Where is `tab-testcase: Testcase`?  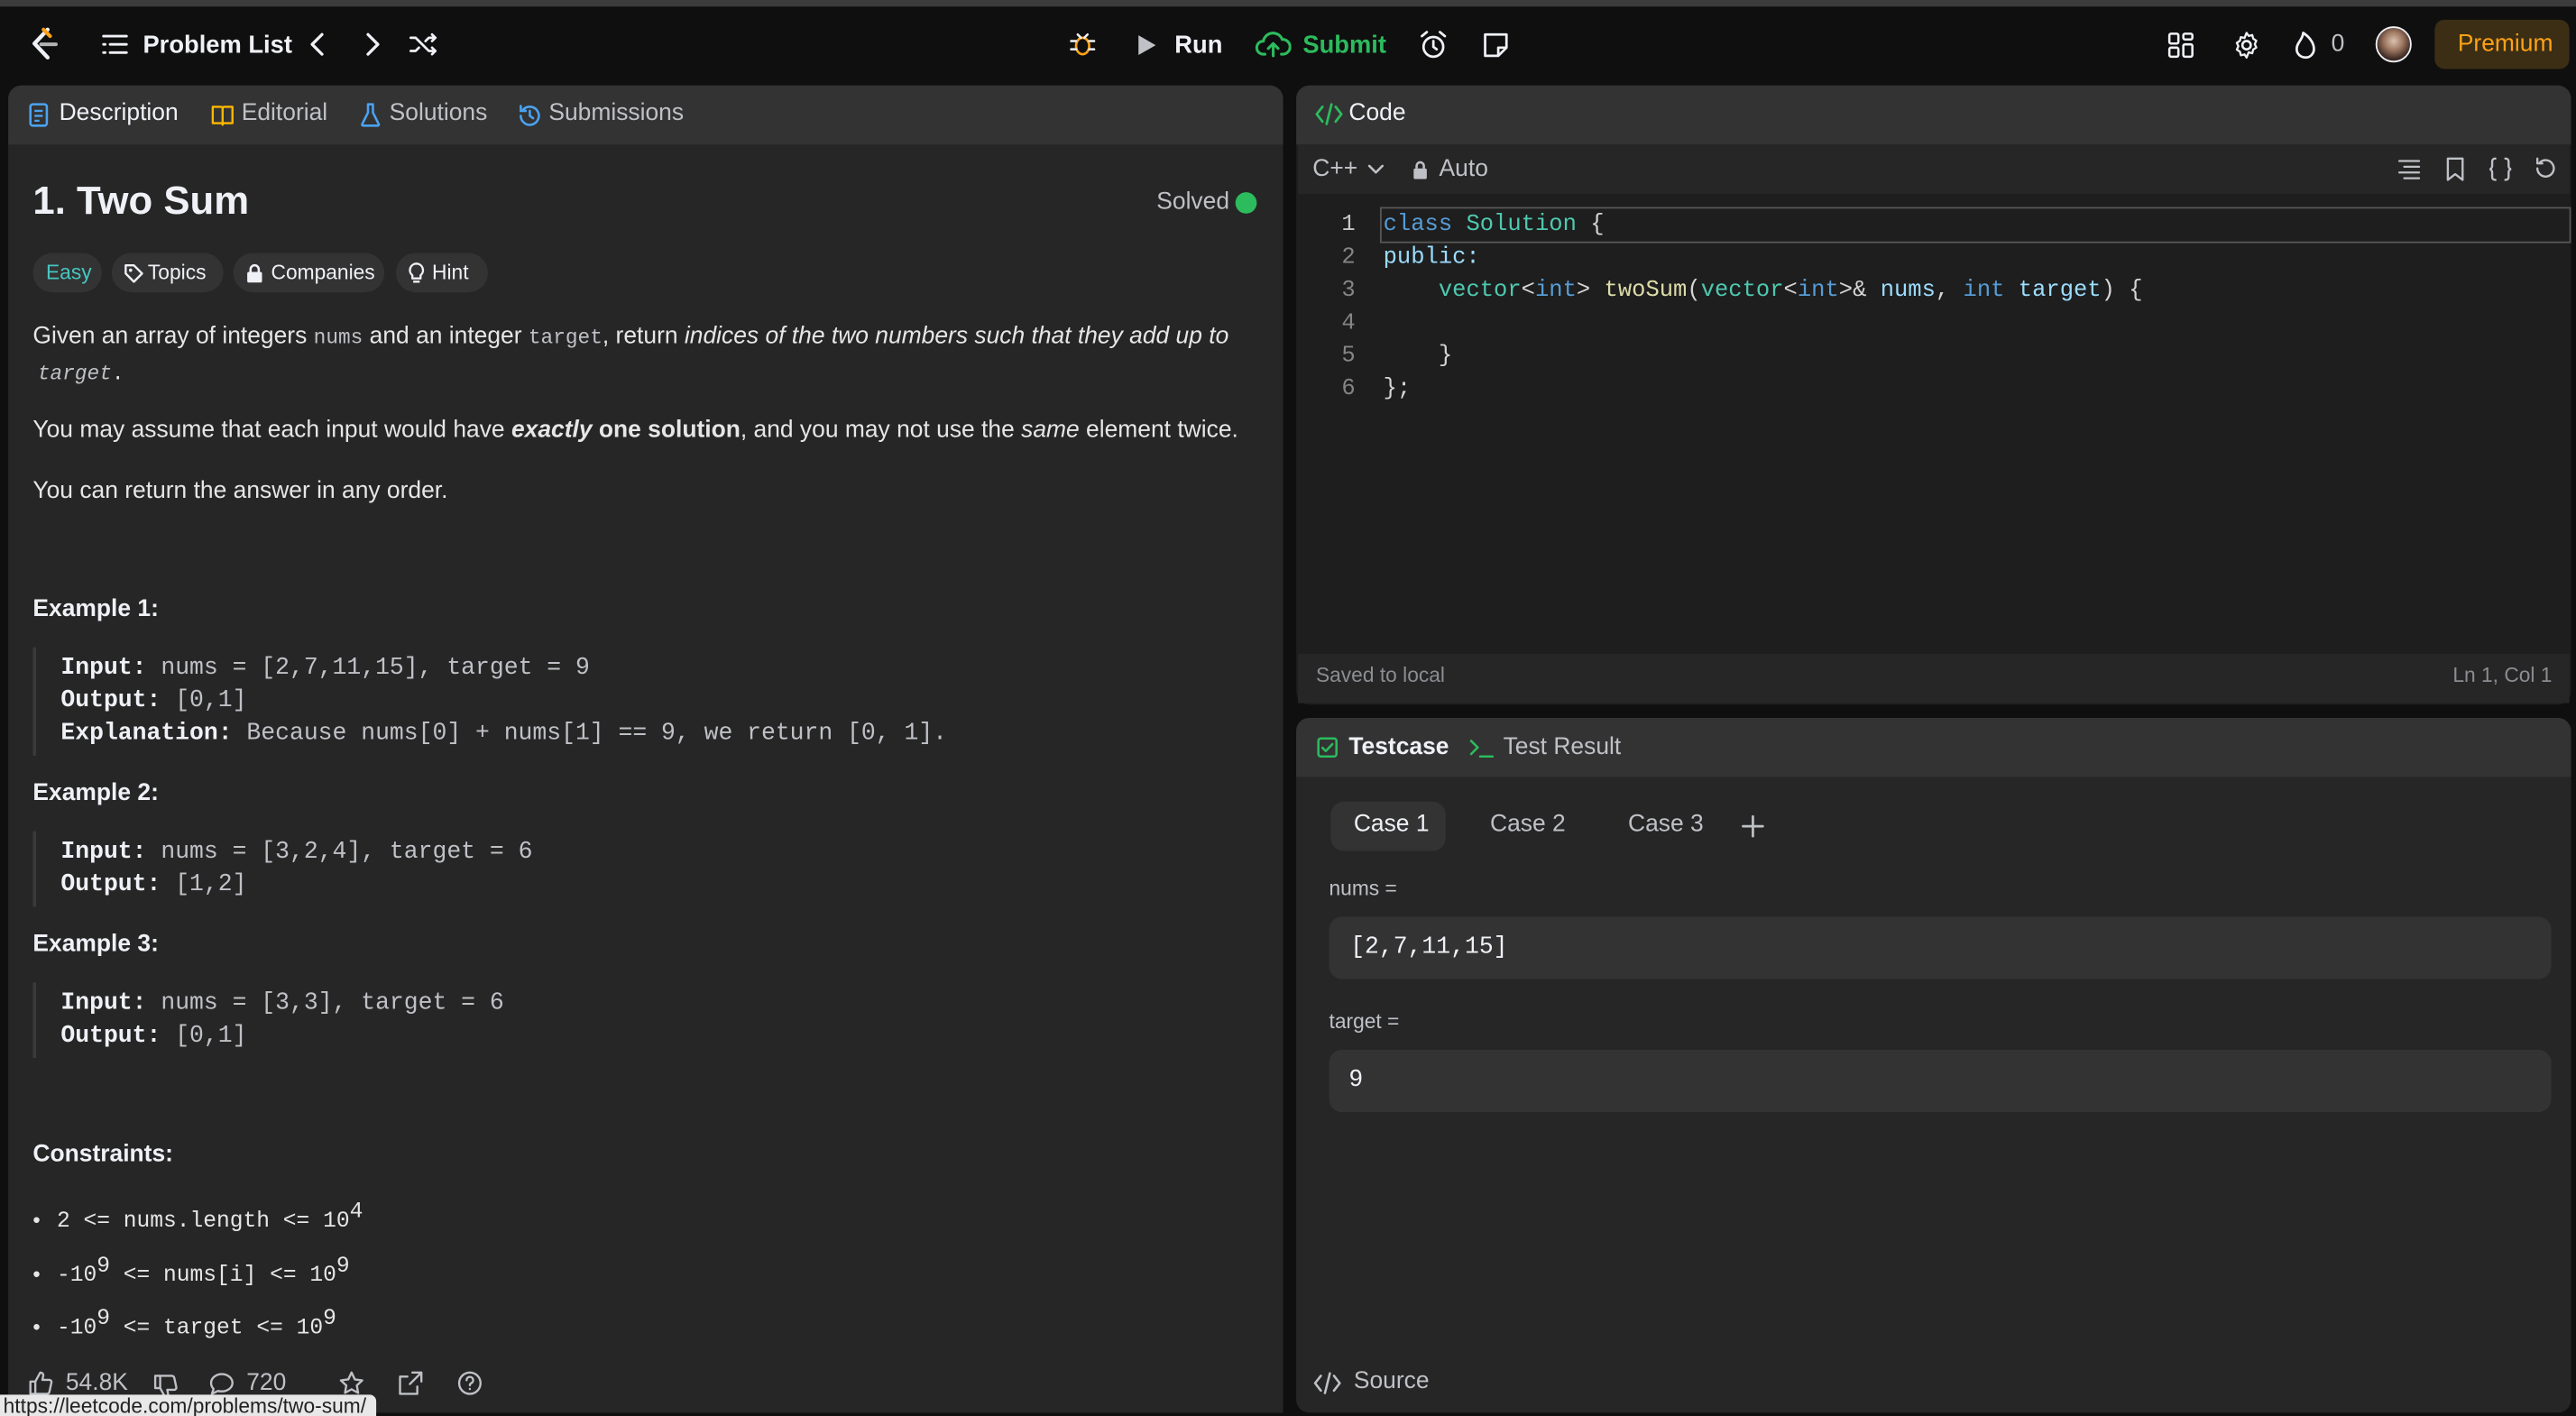
tab-testcase: Testcase is located at coordinates (1382, 749).